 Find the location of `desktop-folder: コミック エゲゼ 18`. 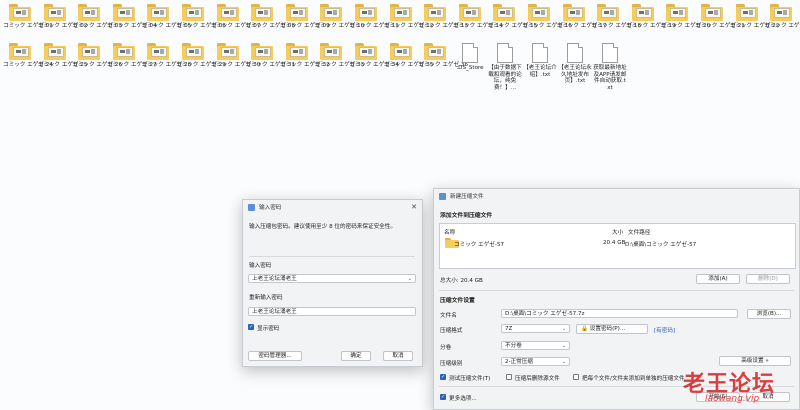

desktop-folder: コミック エゲゼ 18 is located at coordinates (616, 17).